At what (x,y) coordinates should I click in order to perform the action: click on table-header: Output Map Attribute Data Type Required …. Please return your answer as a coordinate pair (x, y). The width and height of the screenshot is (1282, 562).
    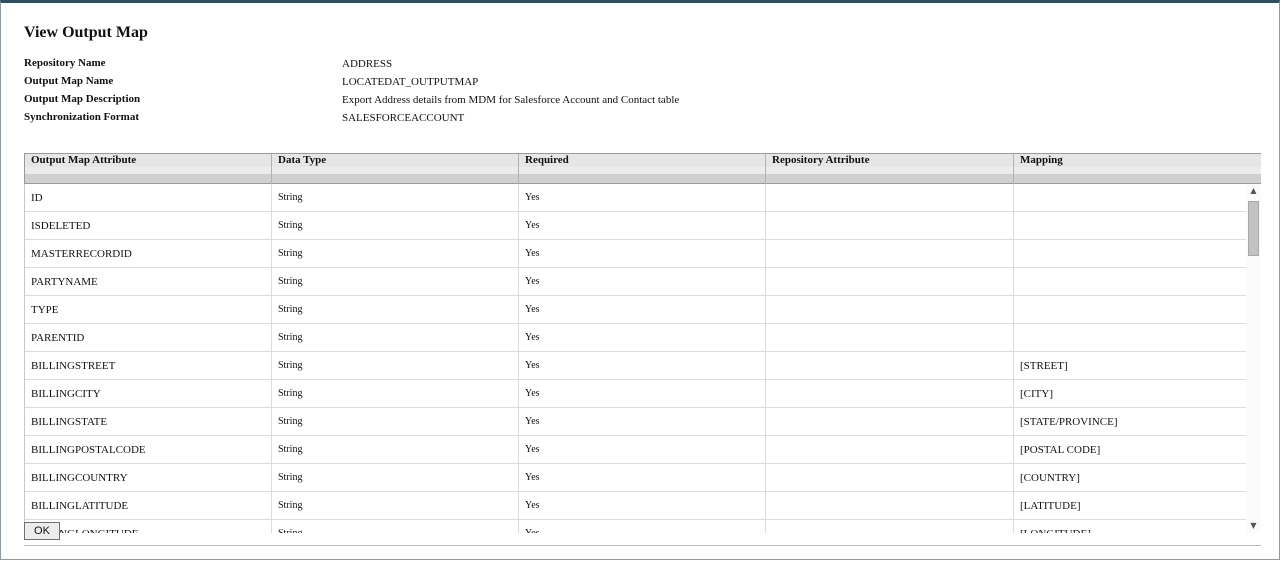
    Looking at the image, I should click on (642, 169).